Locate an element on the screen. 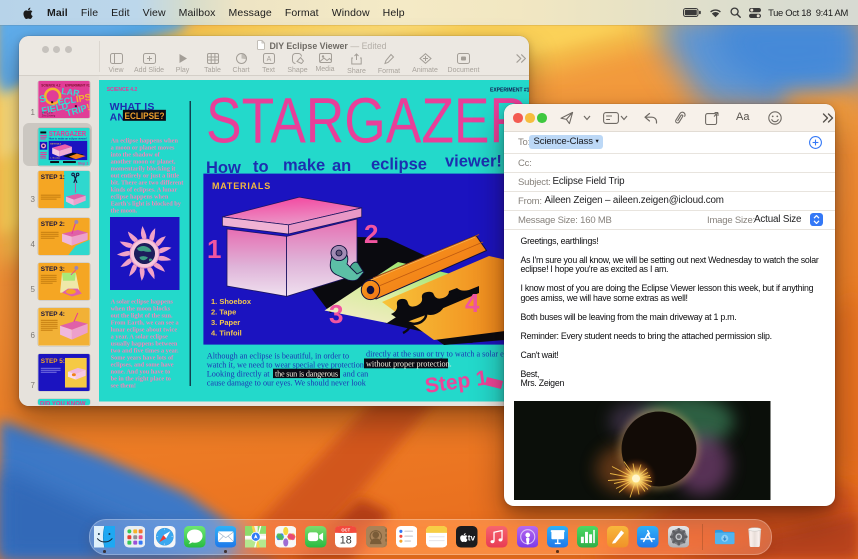  svg-text: 18 is located at coordinates (346, 541).